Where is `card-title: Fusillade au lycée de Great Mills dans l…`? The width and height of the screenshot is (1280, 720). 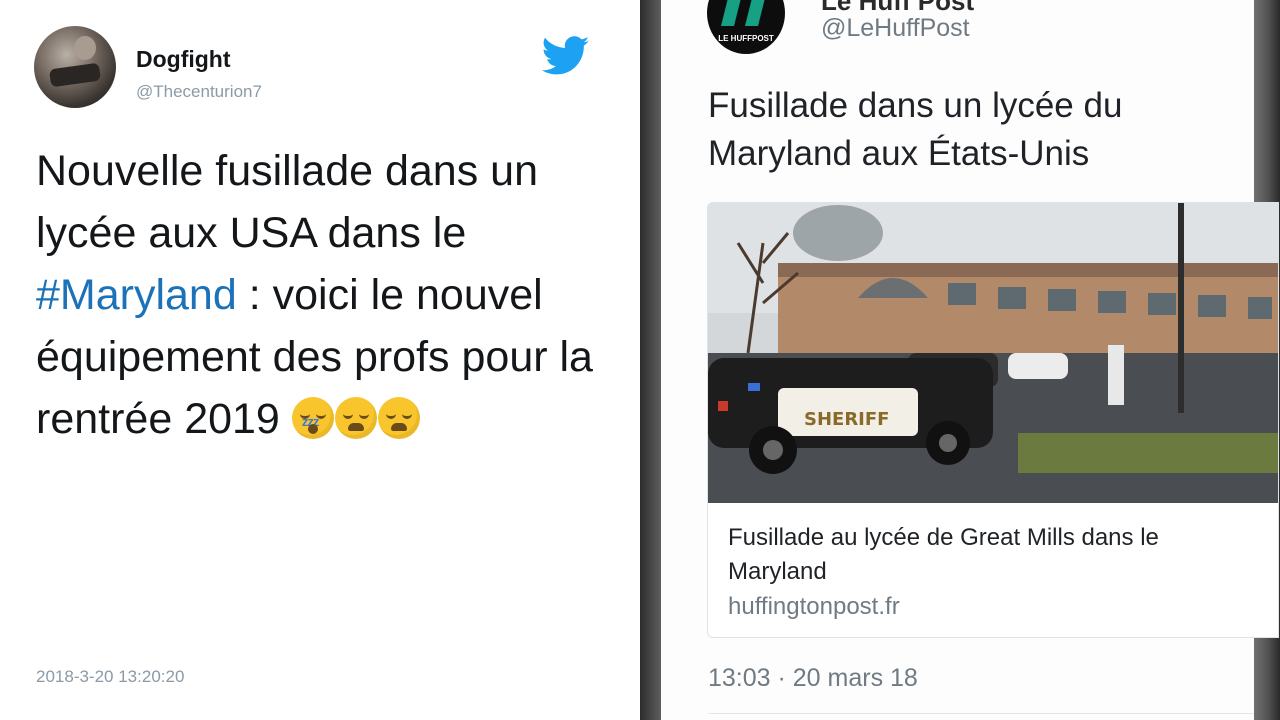
card-title: Fusillade au lycée de Great Mills dans l… is located at coordinates (978, 555).